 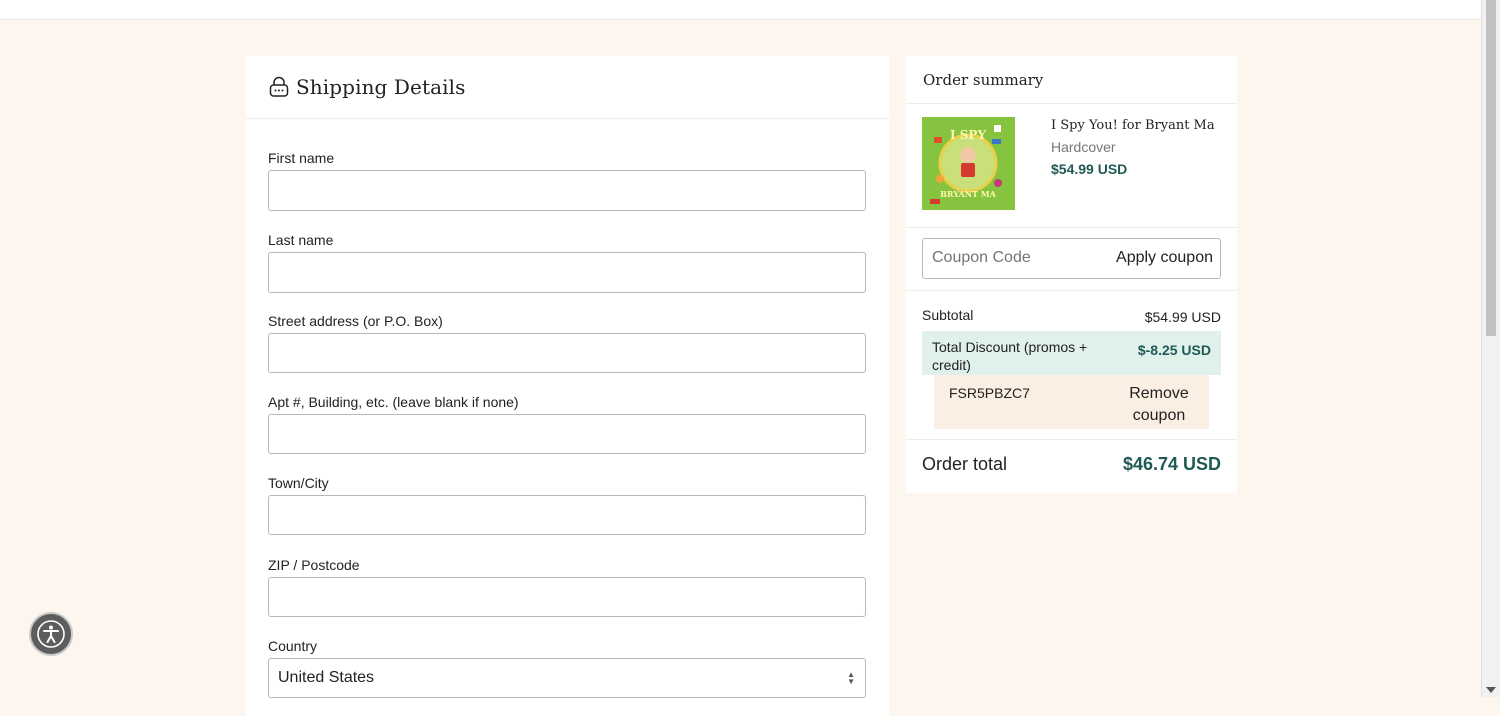 What do you see at coordinates (1164, 258) in the screenshot?
I see `apply-coupon-button: Apply coupon` at bounding box center [1164, 258].